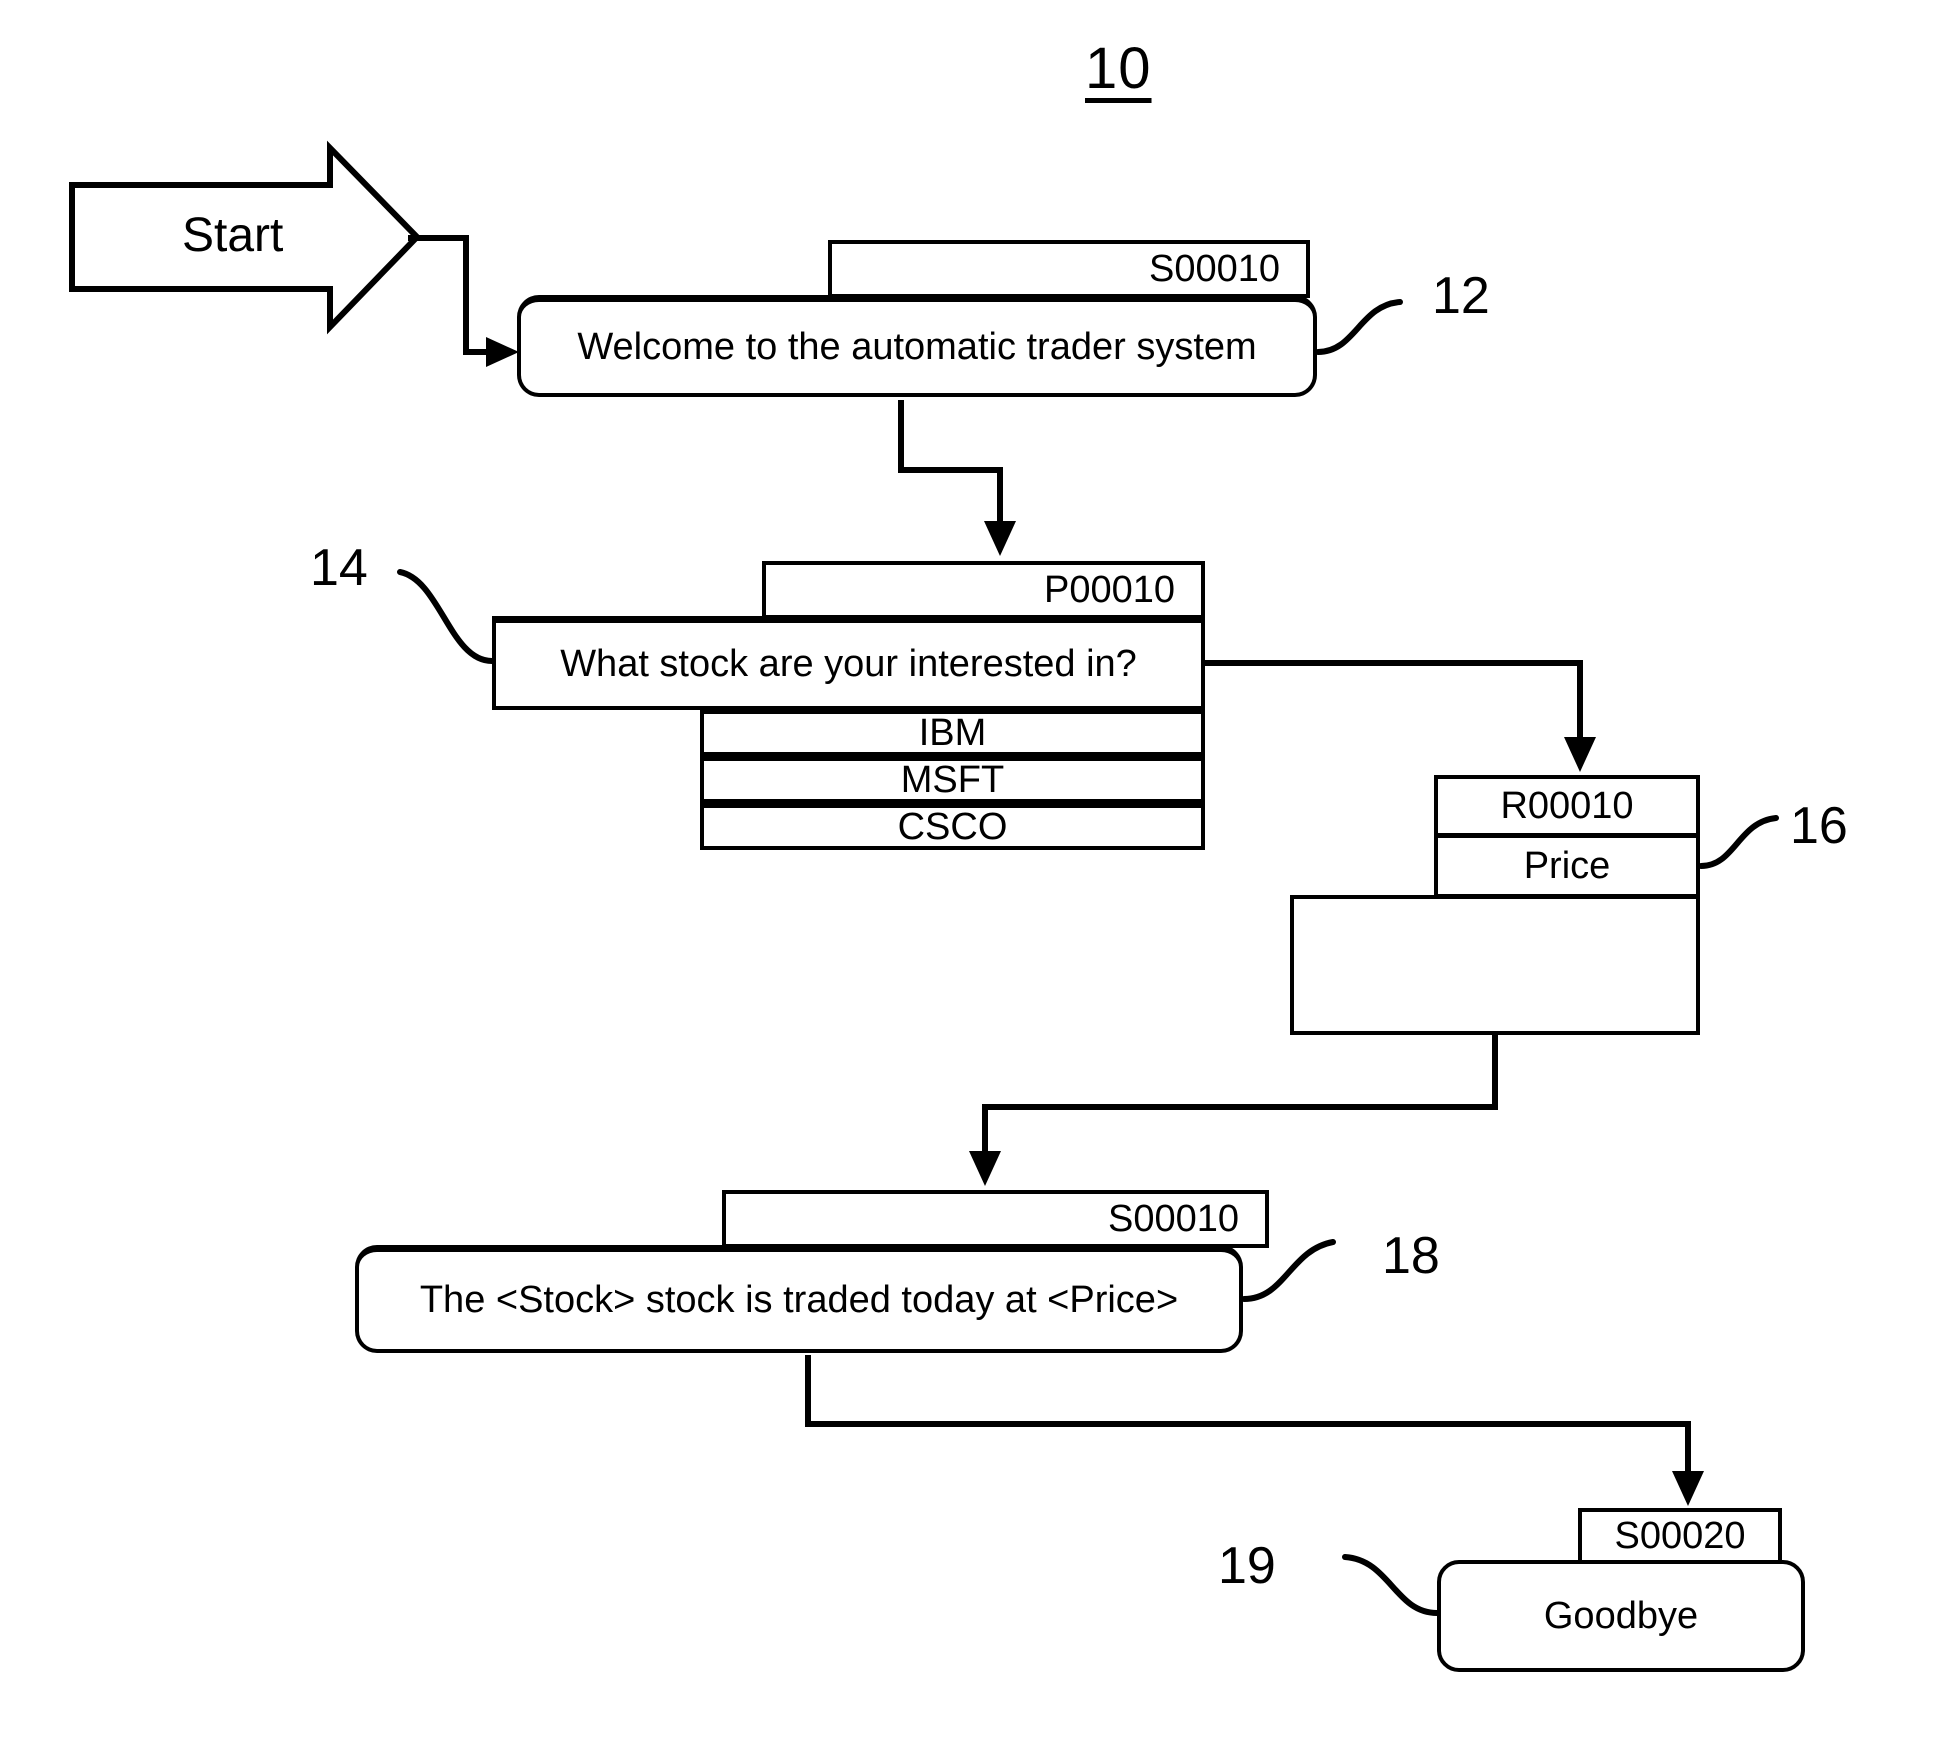 The height and width of the screenshot is (1747, 1943). Describe the element at coordinates (917, 346) in the screenshot. I see `node-welcome-body: Welcome to the automatic trader system` at that location.